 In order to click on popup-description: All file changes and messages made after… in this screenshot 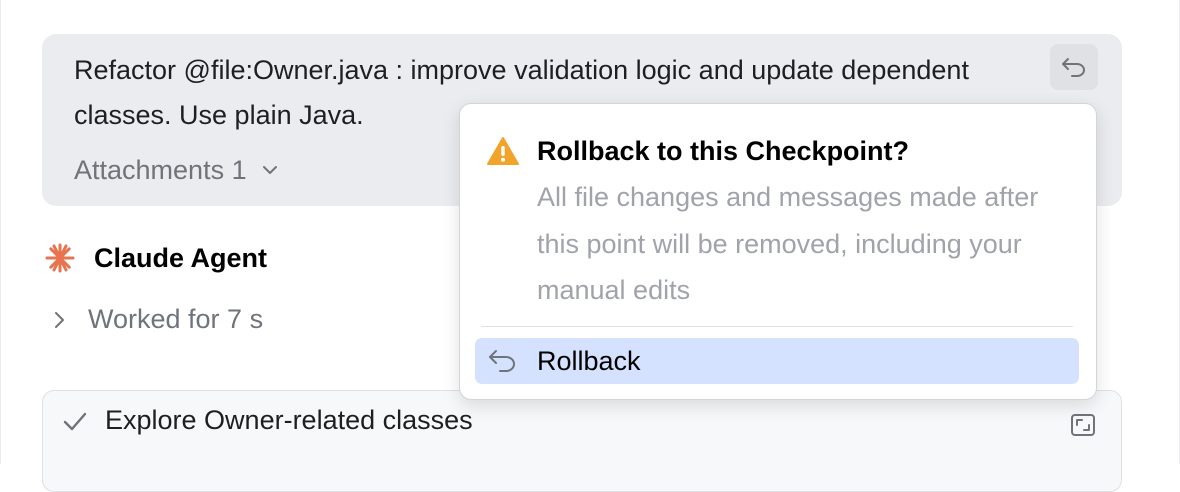, I will do `click(788, 243)`.